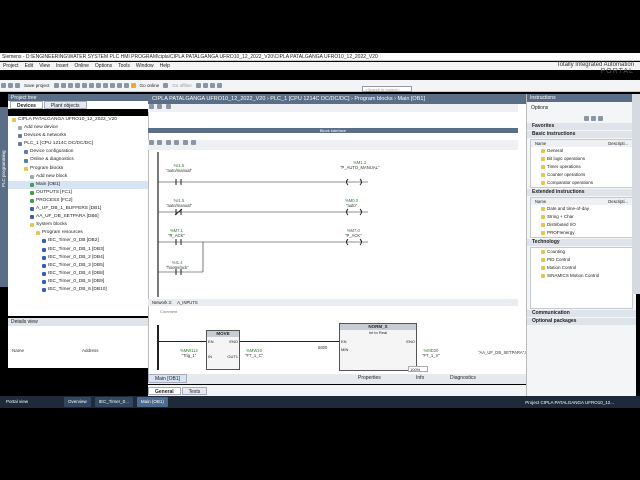 This screenshot has width=640, height=480. What do you see at coordinates (63, 85) in the screenshot?
I see `cut-icon` at bounding box center [63, 85].